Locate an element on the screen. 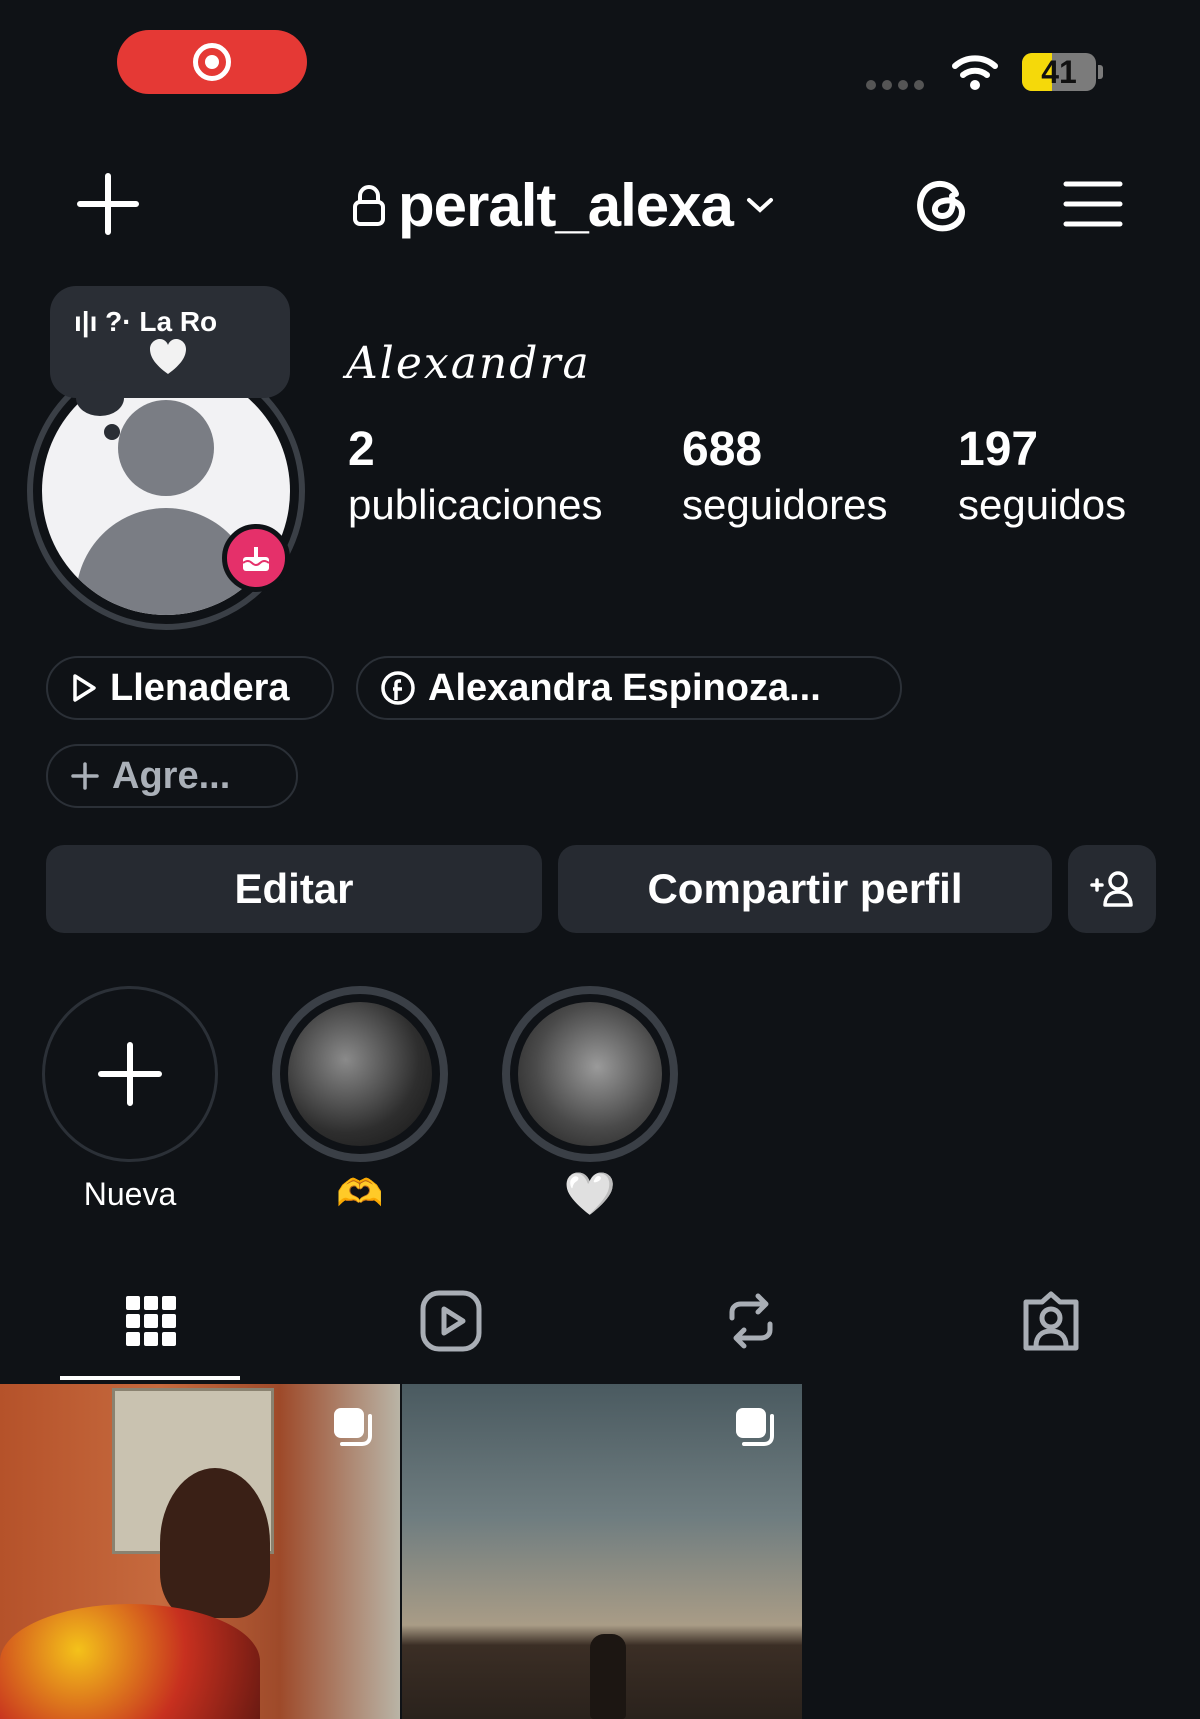  stat-following: 197 seguidos is located at coordinates (1042, 479).